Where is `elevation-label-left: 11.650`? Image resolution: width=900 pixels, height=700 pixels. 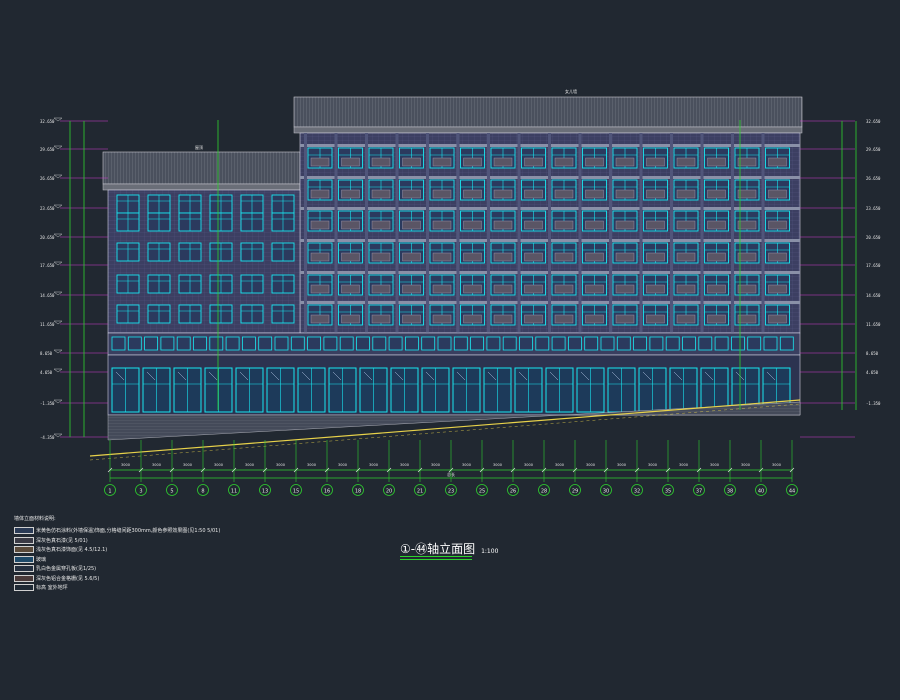
elevation-label-left: 11.650 is located at coordinates (47, 324).